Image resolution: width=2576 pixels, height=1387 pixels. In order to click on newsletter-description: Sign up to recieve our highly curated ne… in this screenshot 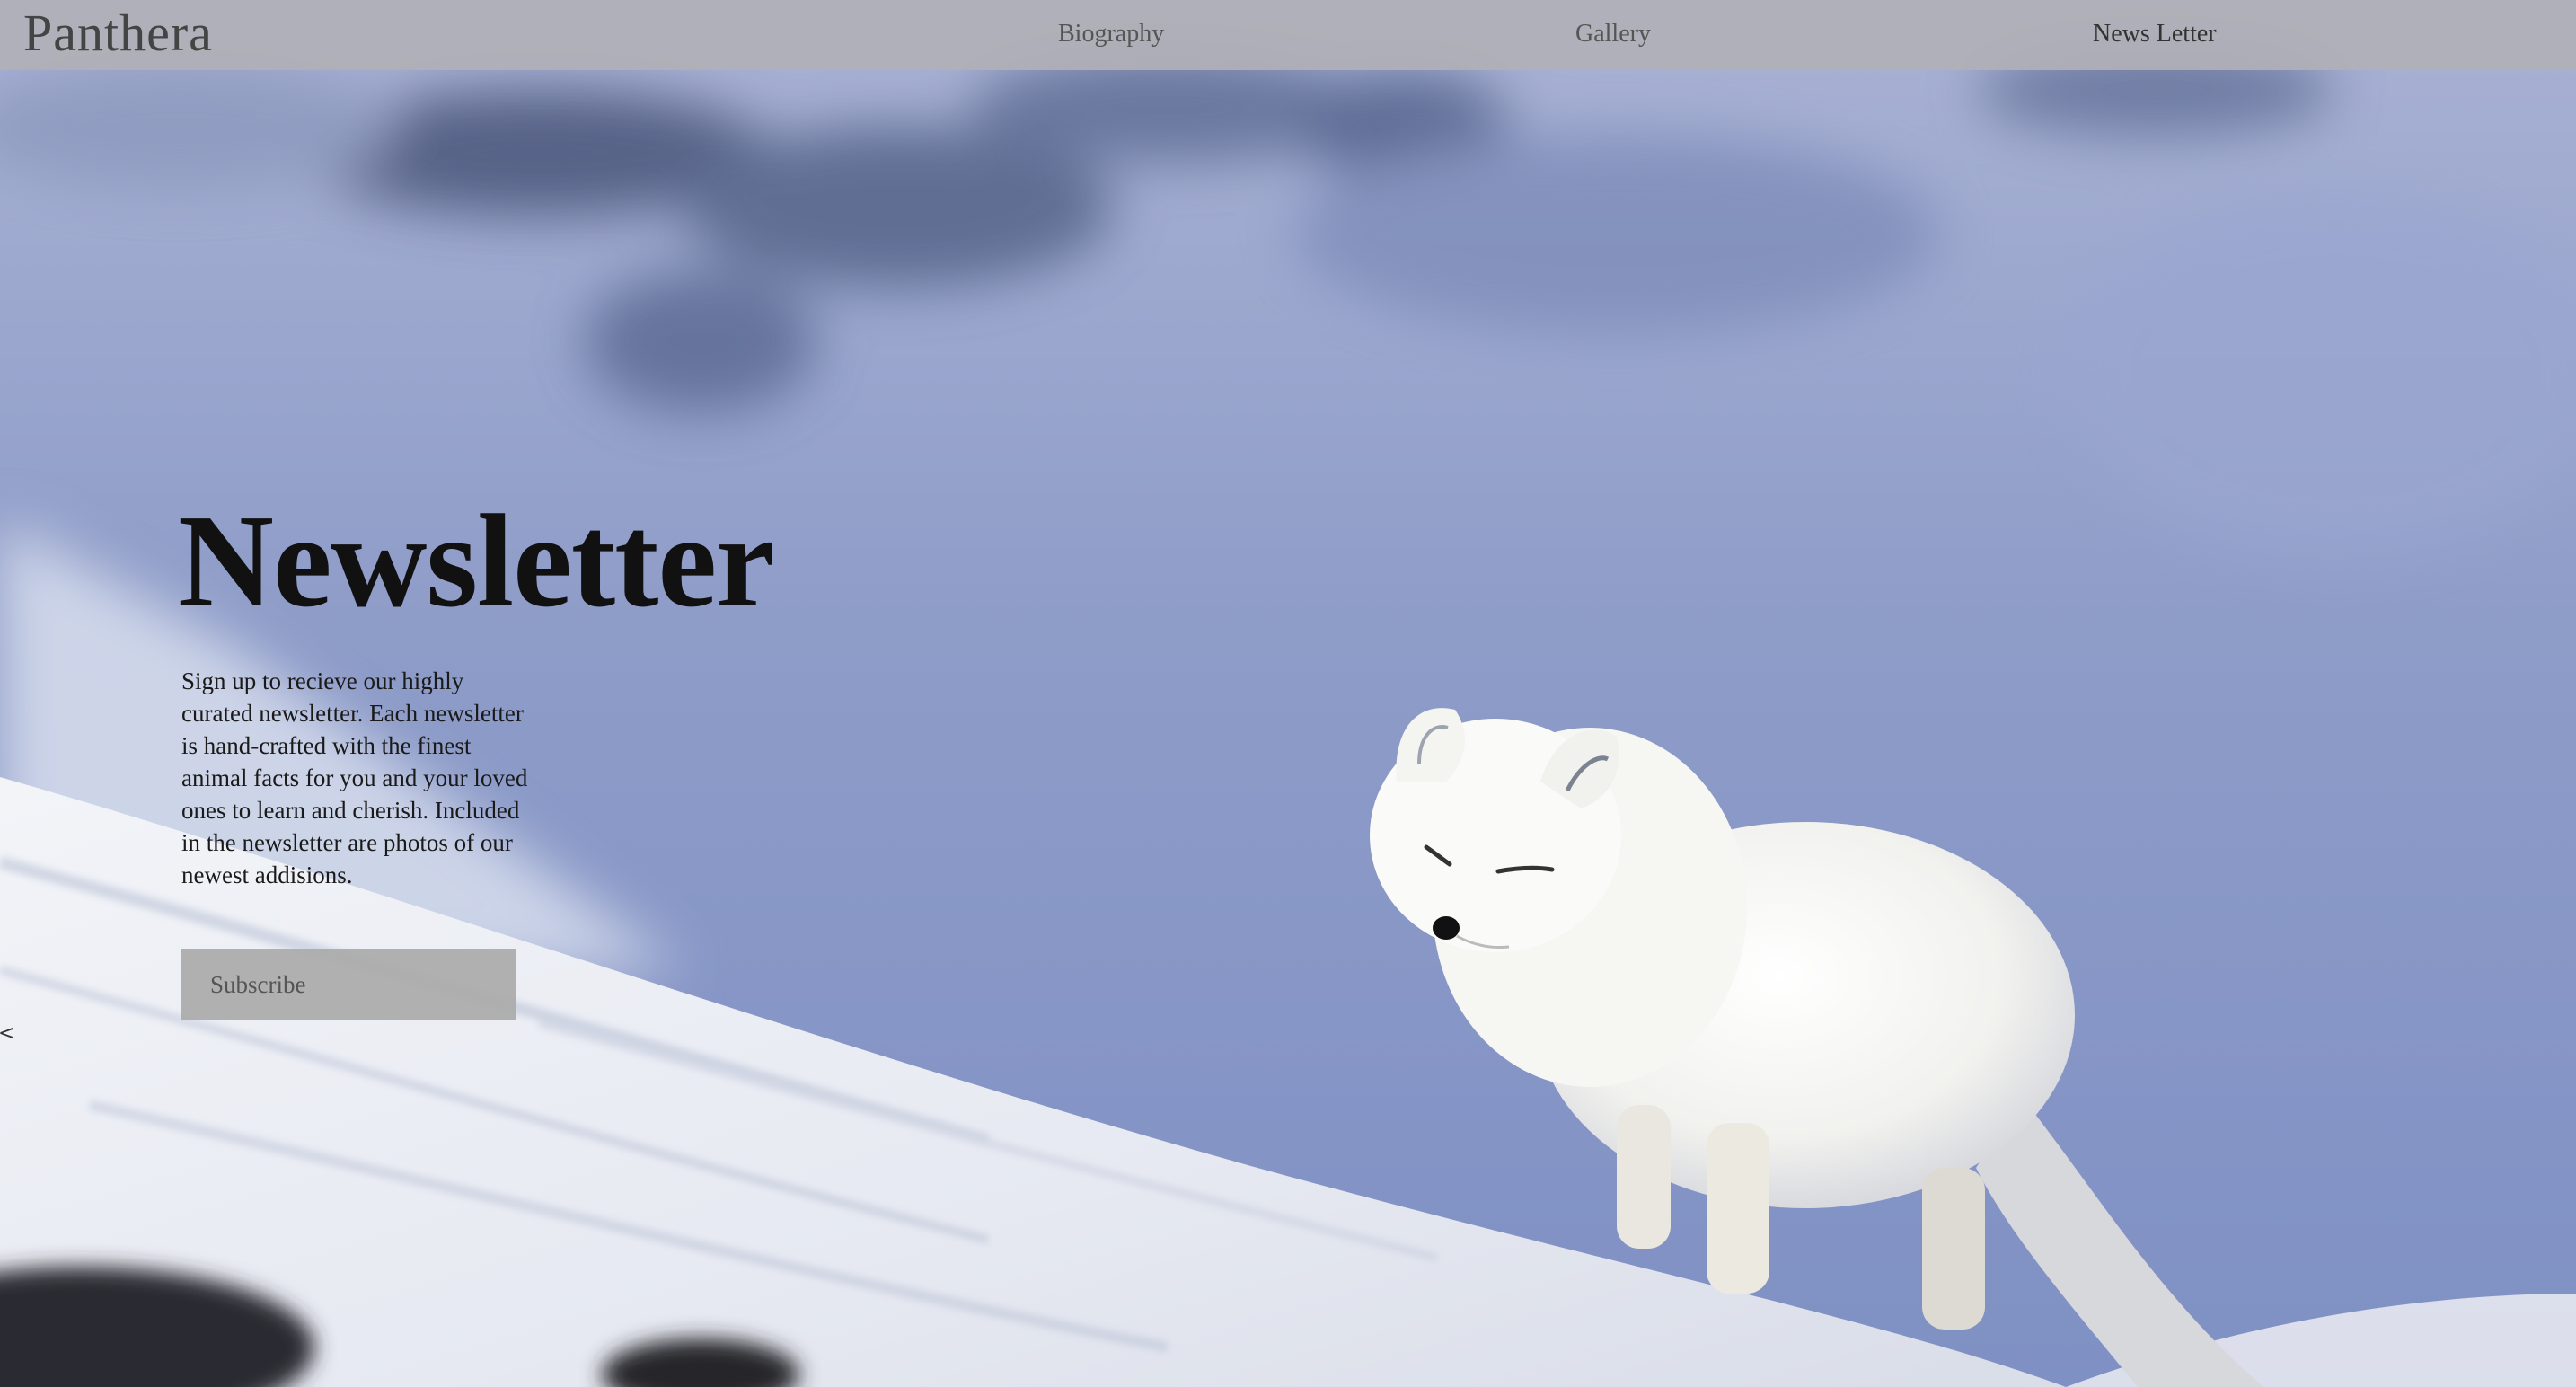, I will do `click(354, 777)`.